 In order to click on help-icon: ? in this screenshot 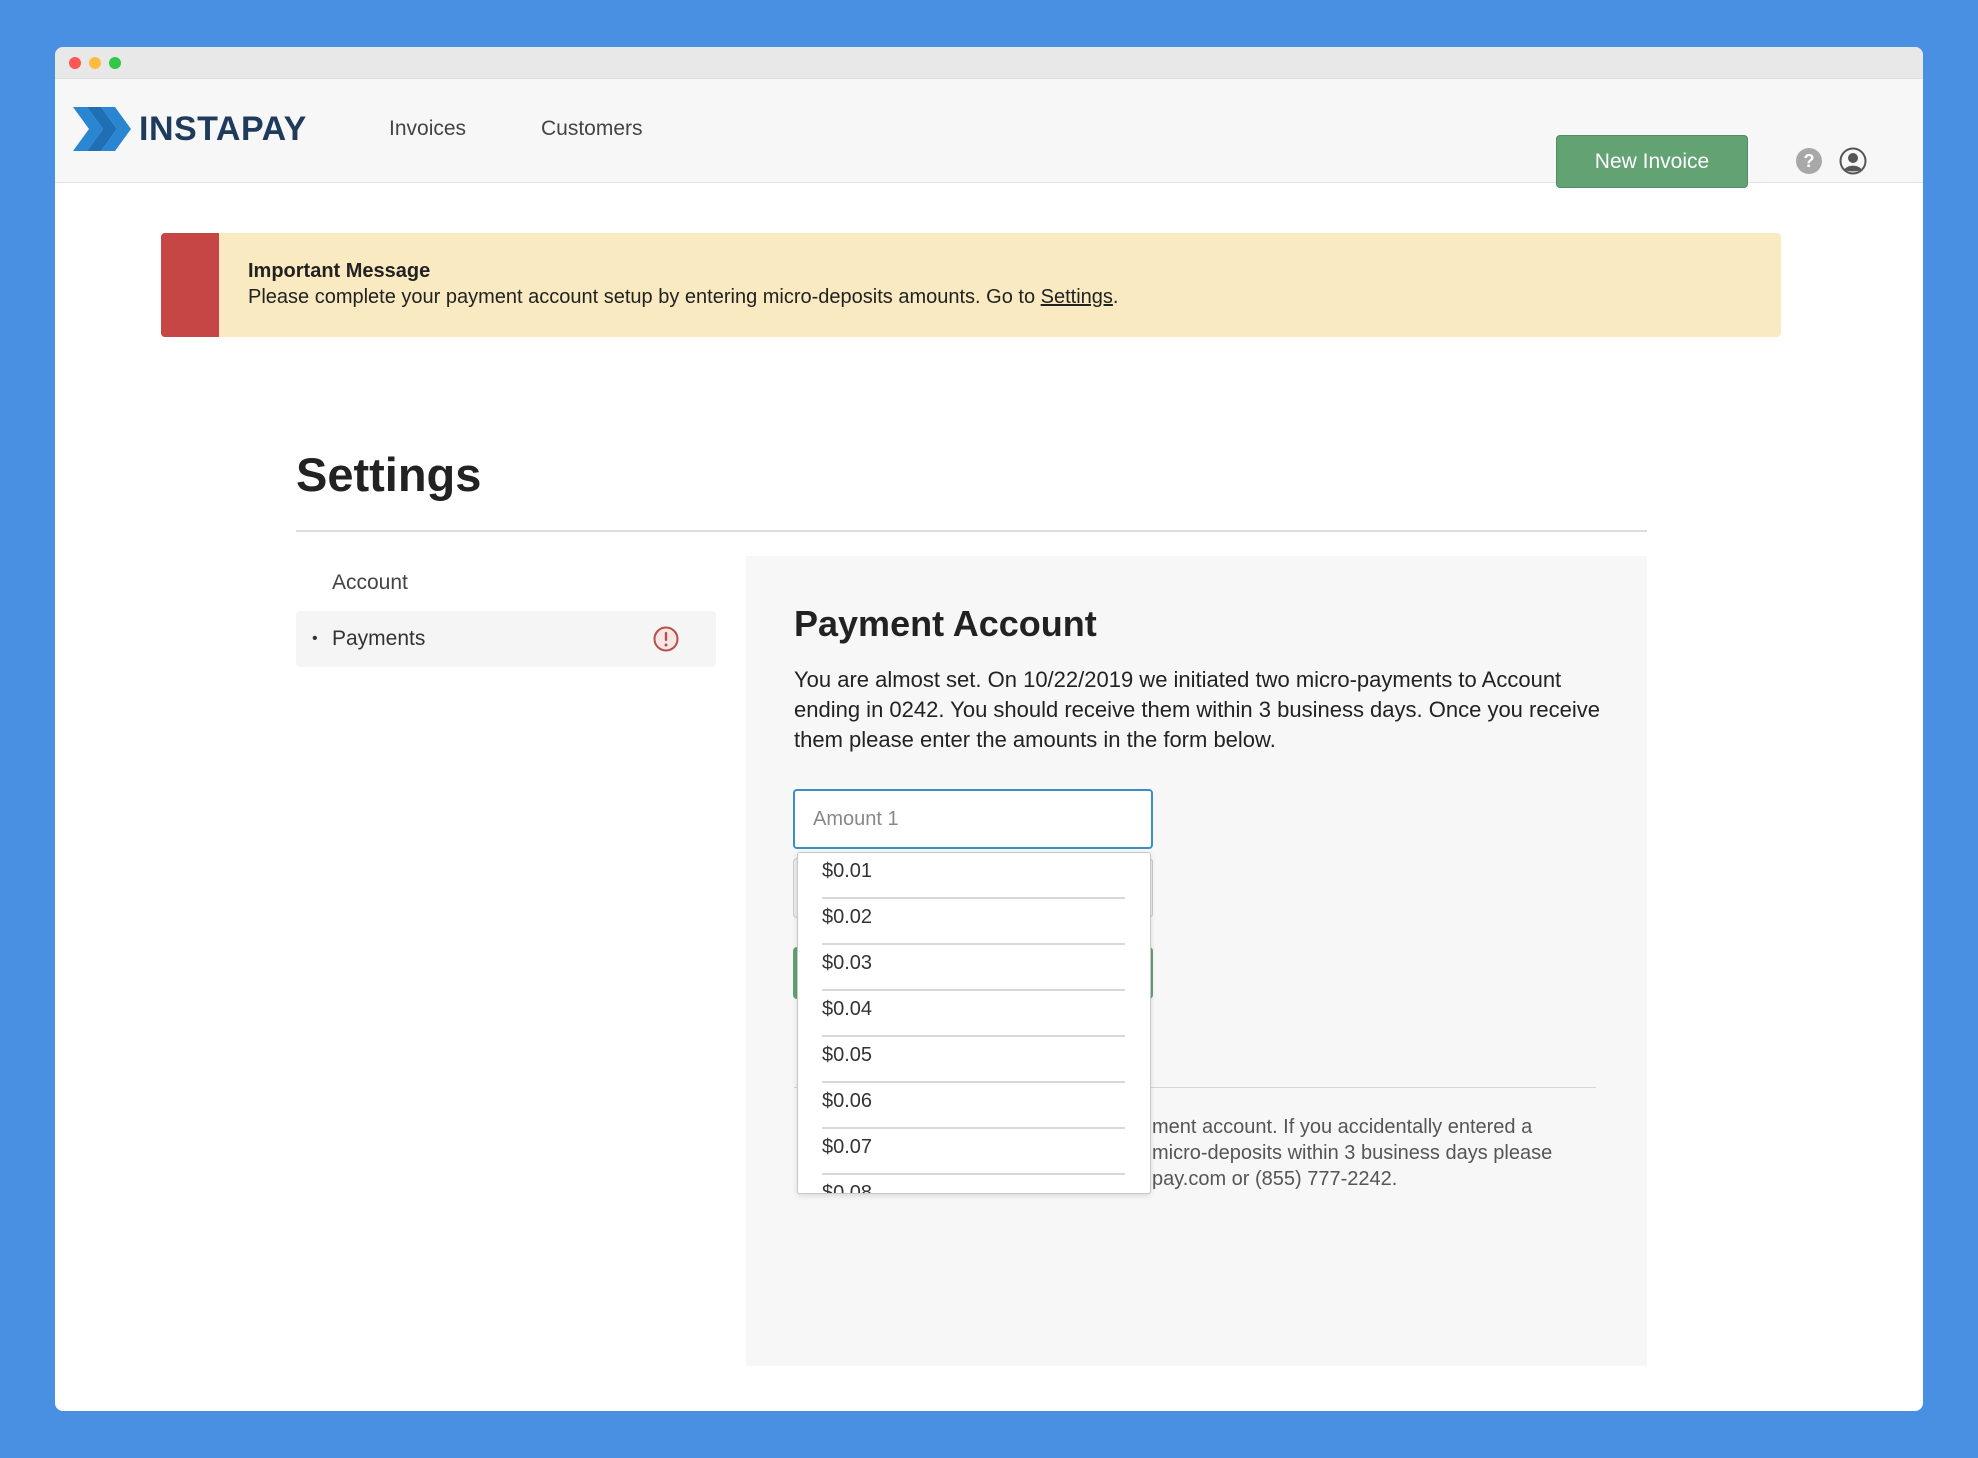, I will do `click(1809, 163)`.